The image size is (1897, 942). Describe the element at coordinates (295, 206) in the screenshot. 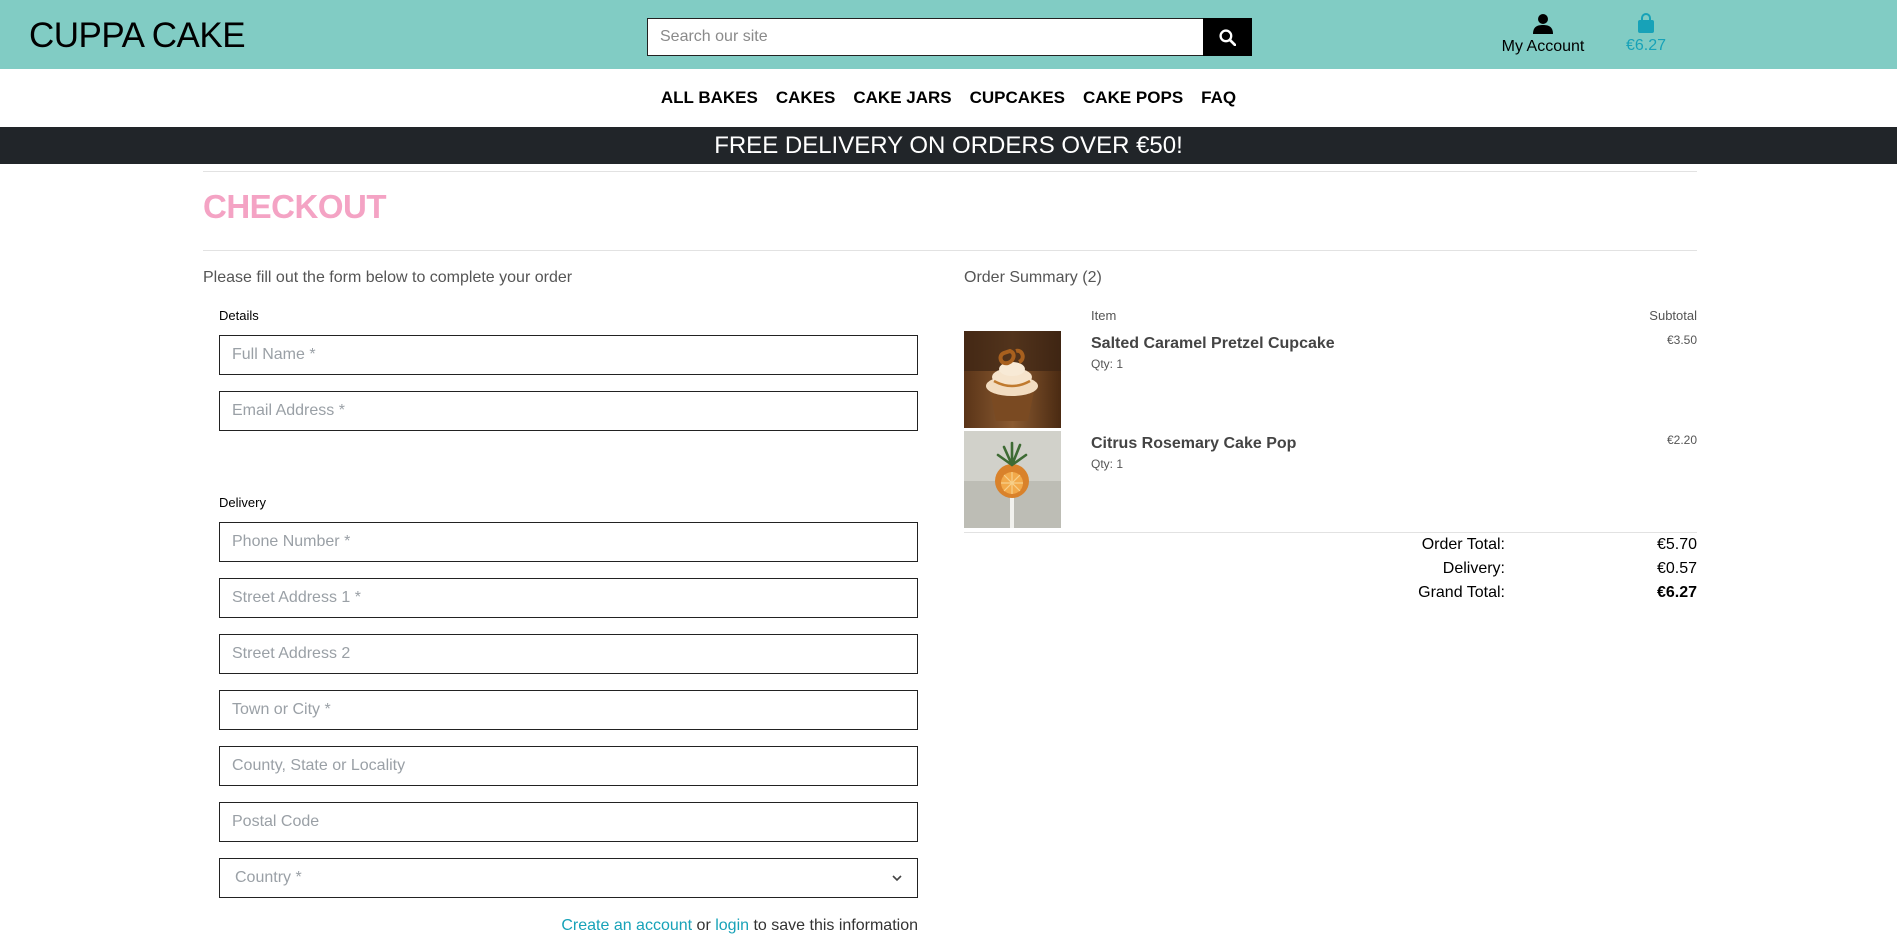

I see `page-title: CHECKOUT` at that location.